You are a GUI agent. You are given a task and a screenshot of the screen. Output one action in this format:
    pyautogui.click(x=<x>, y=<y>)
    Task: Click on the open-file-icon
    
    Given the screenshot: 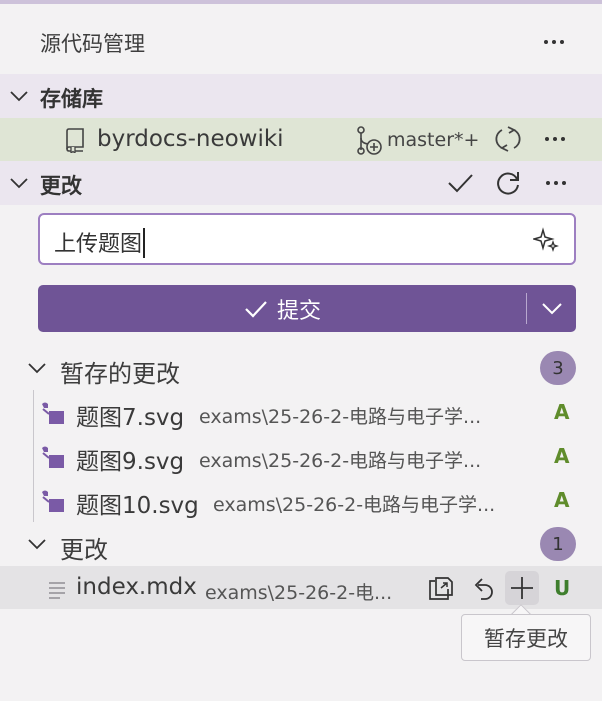 What is the action you would take?
    pyautogui.click(x=441, y=588)
    